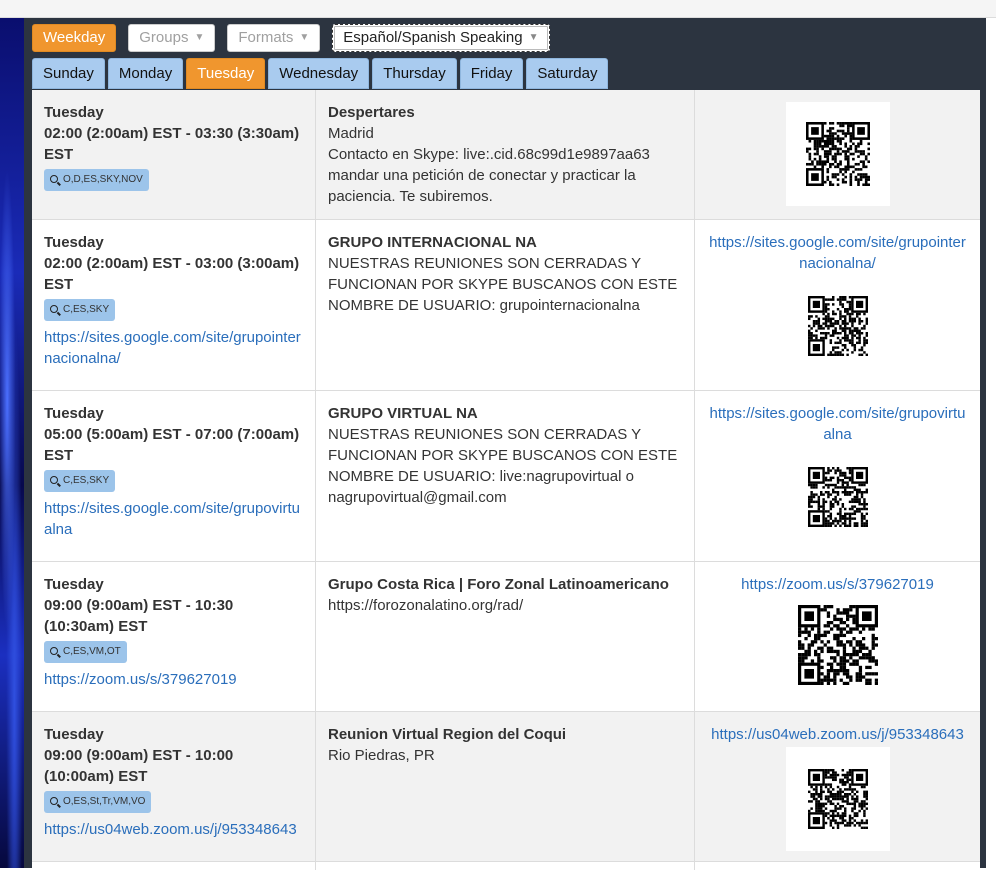  What do you see at coordinates (498, 9) in the screenshot?
I see `top-strip` at bounding box center [498, 9].